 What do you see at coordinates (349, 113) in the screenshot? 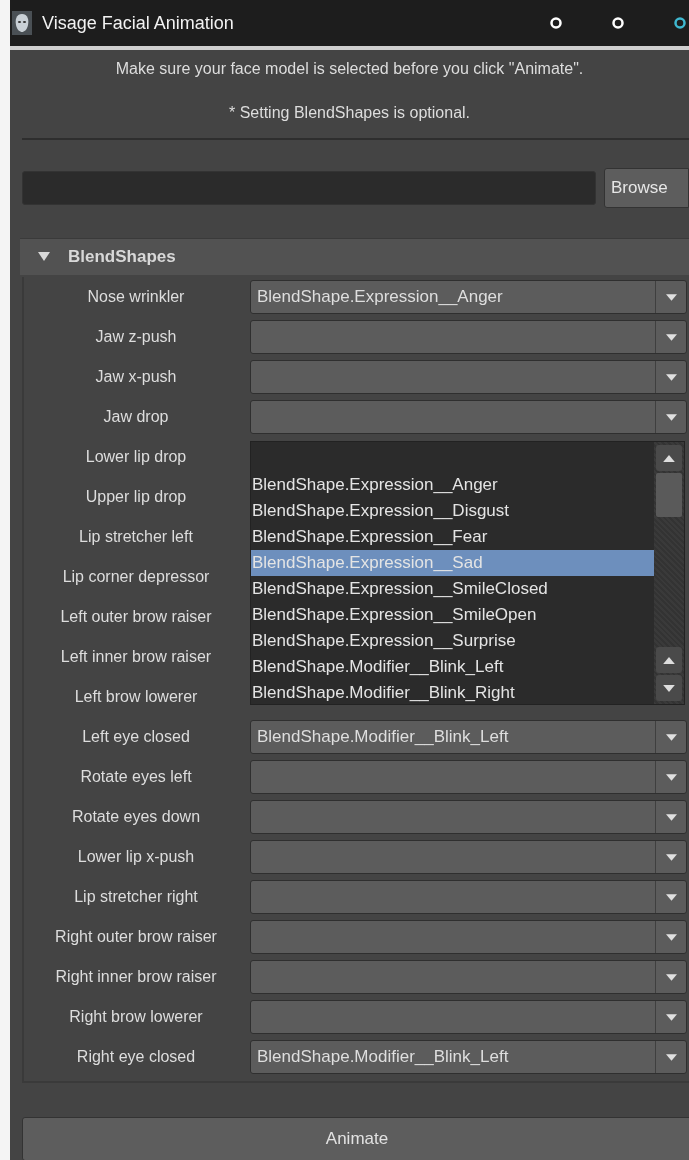
I see `instruction-text: * Setting BlendShapes is optional.` at bounding box center [349, 113].